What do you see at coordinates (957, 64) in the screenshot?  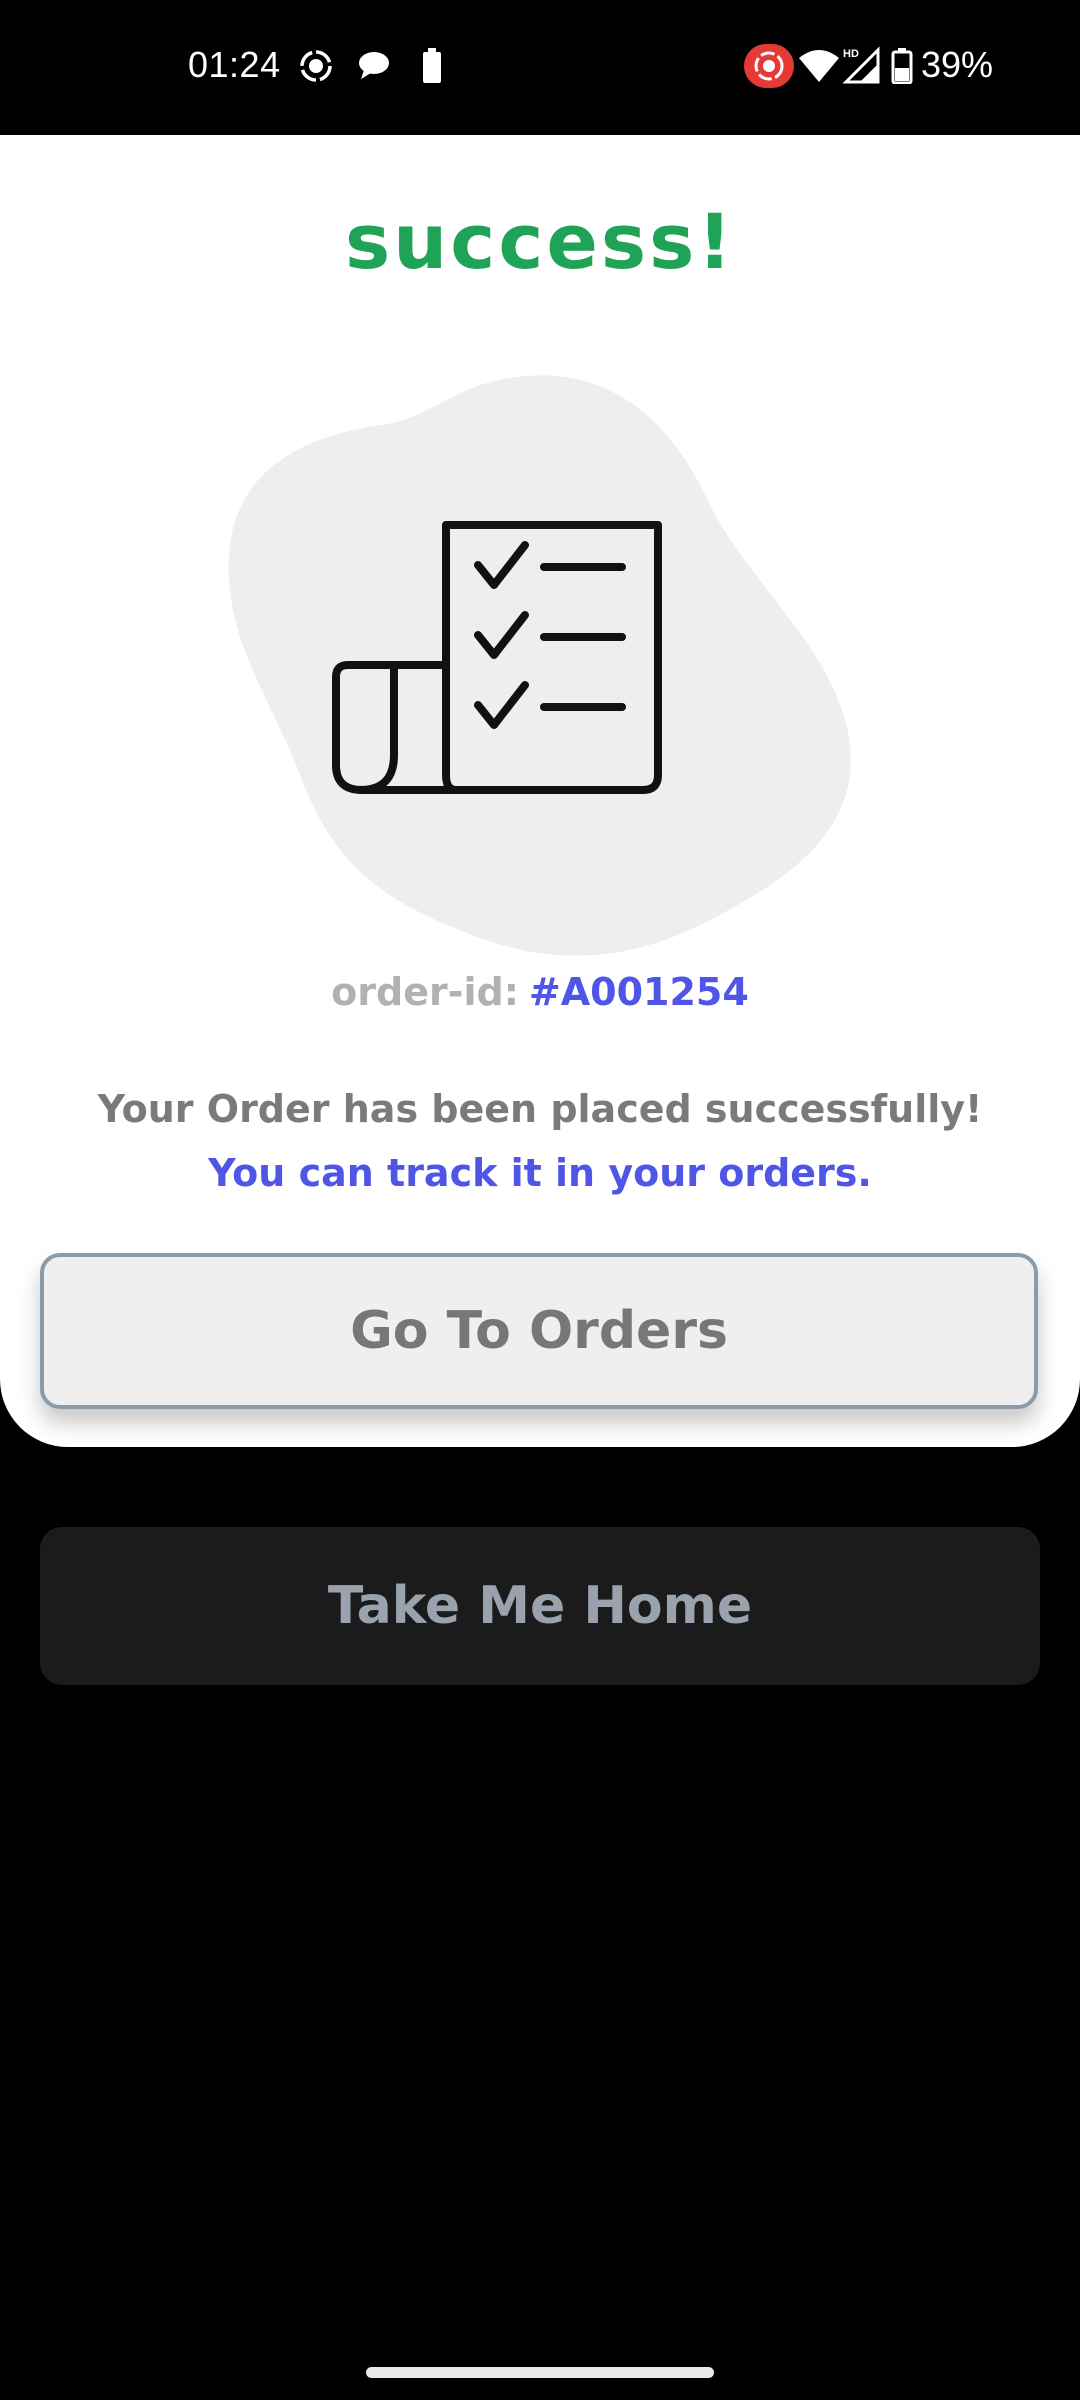 I see `battery-percent: 39%` at bounding box center [957, 64].